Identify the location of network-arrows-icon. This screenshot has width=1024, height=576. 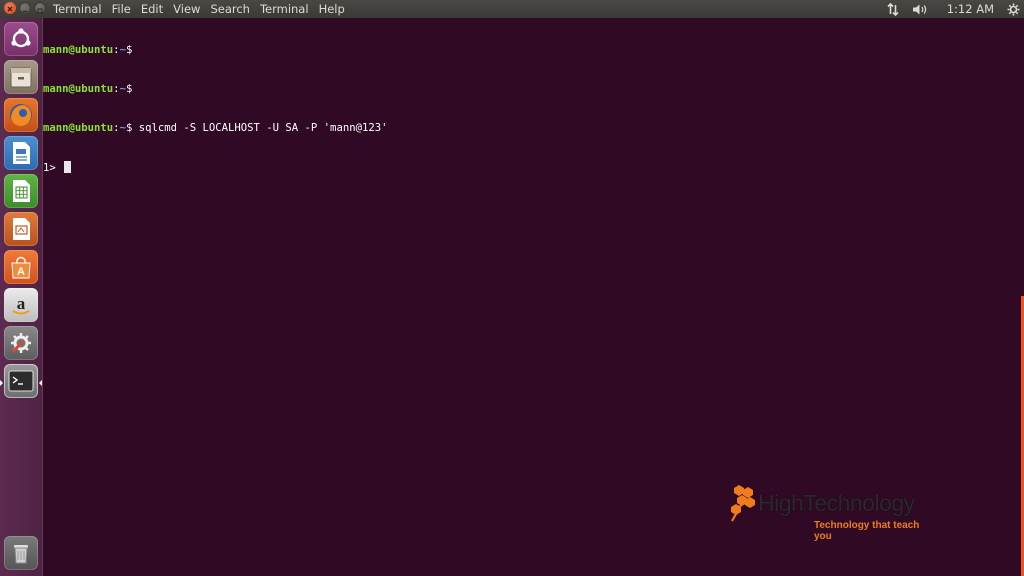
(893, 9).